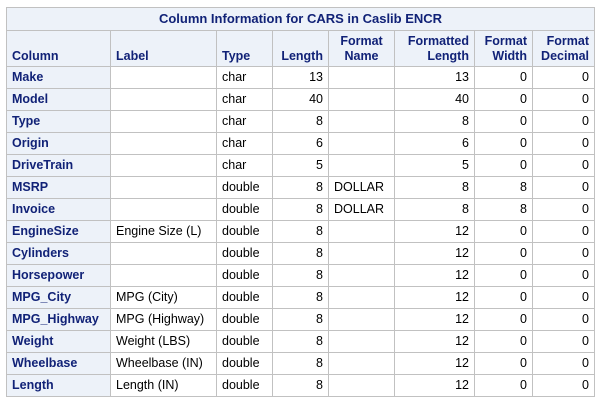  I want to click on cell-label: Engine Size (L), so click(163, 231).